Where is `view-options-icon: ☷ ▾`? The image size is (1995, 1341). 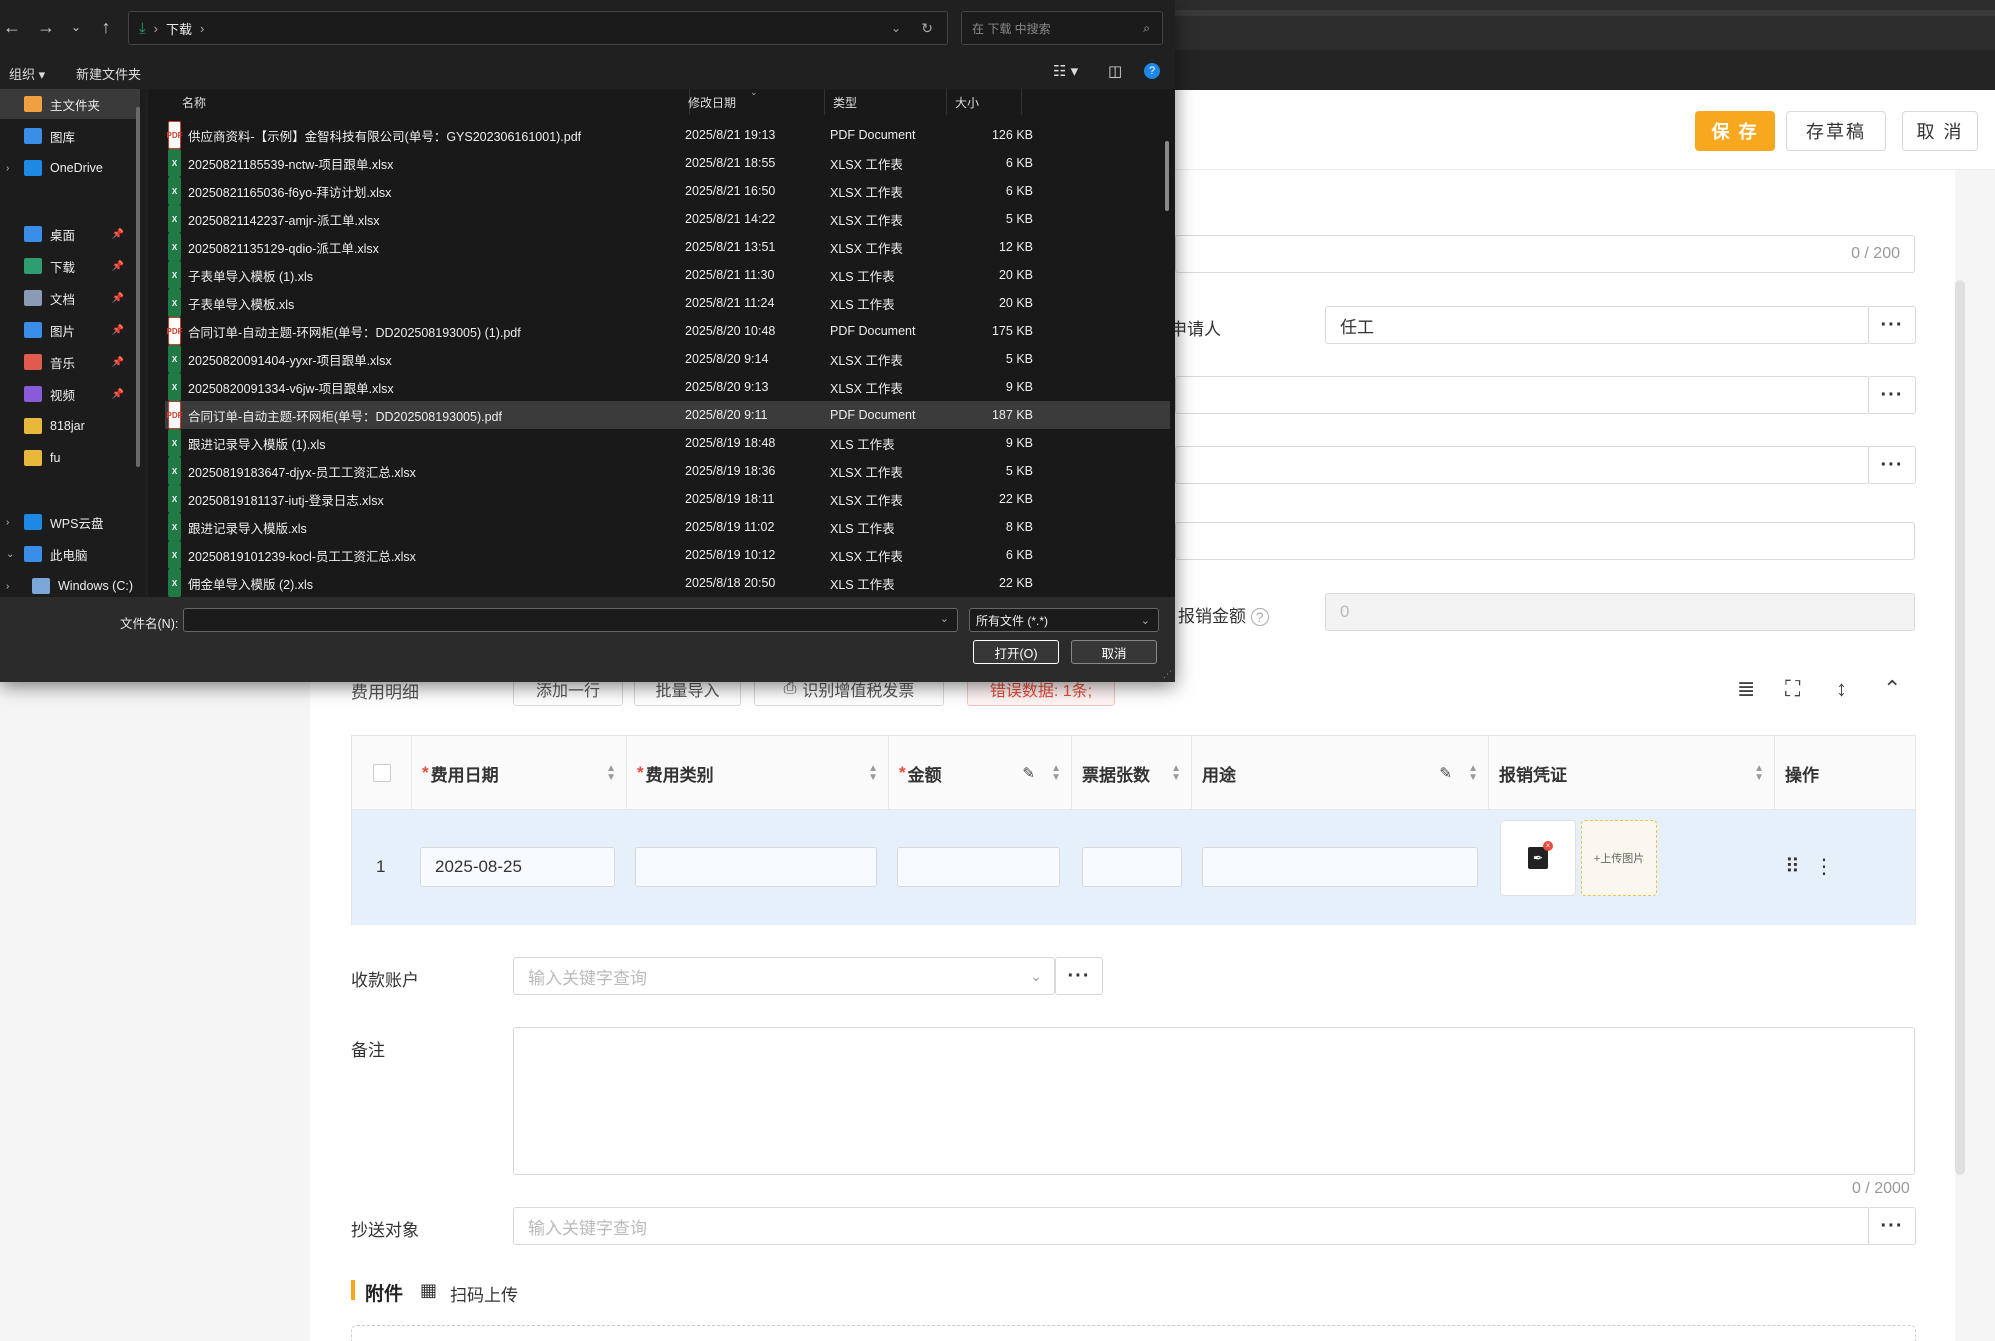
view-options-icon: ☷ ▾ is located at coordinates (1065, 71).